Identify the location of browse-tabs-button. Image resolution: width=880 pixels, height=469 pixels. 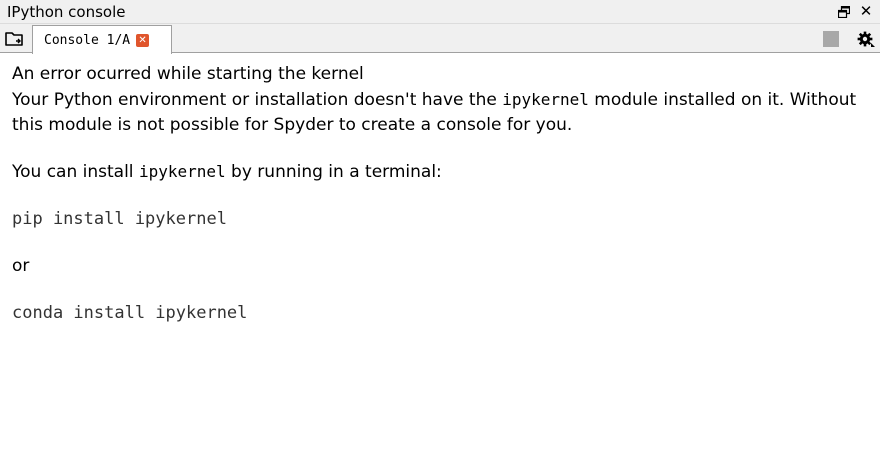
(15, 39).